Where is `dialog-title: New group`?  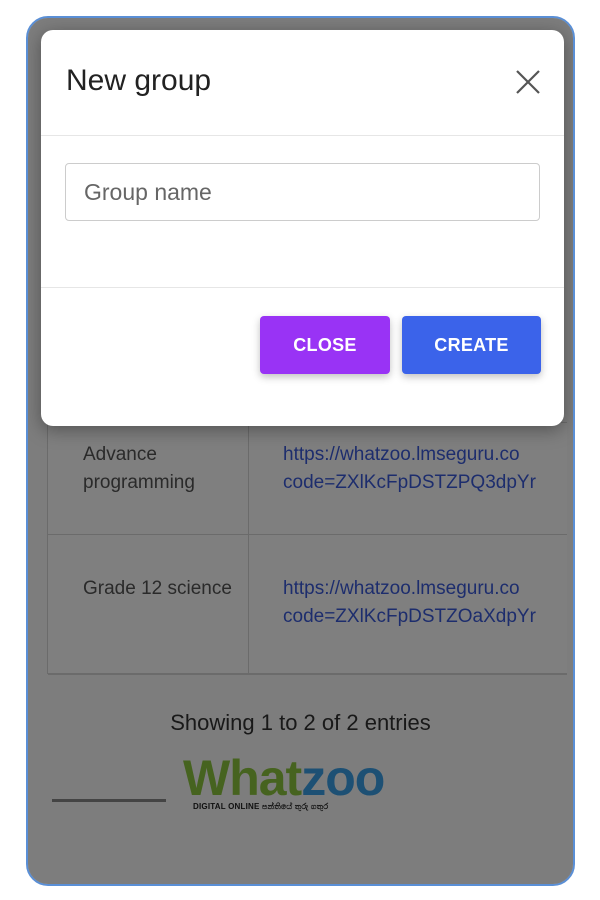 dialog-title: New group is located at coordinates (139, 80).